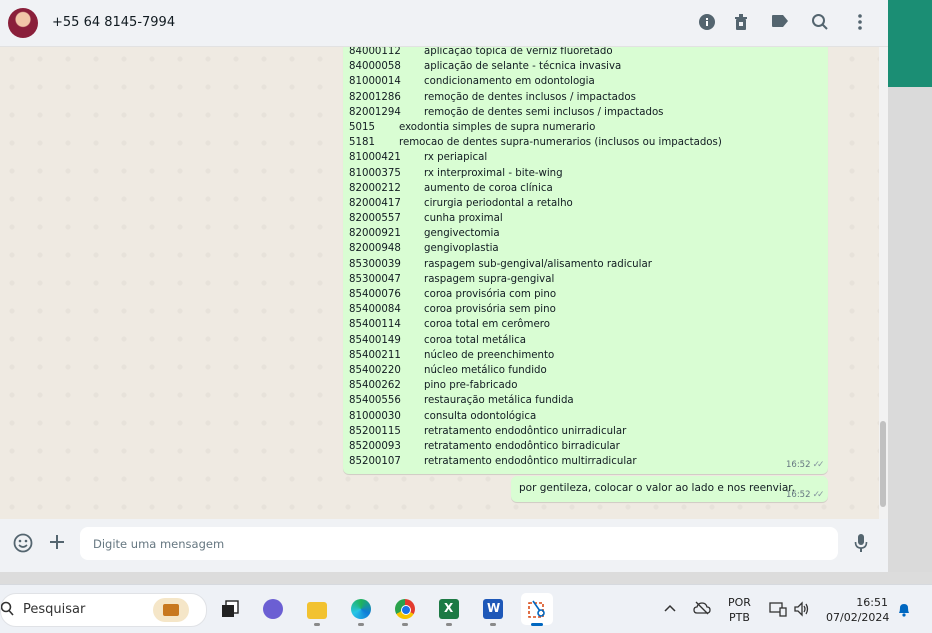 The height and width of the screenshot is (633, 932). Describe the element at coordinates (522, 446) in the screenshot. I see `procedure-description: retratamento endodôntico birradicular` at that location.